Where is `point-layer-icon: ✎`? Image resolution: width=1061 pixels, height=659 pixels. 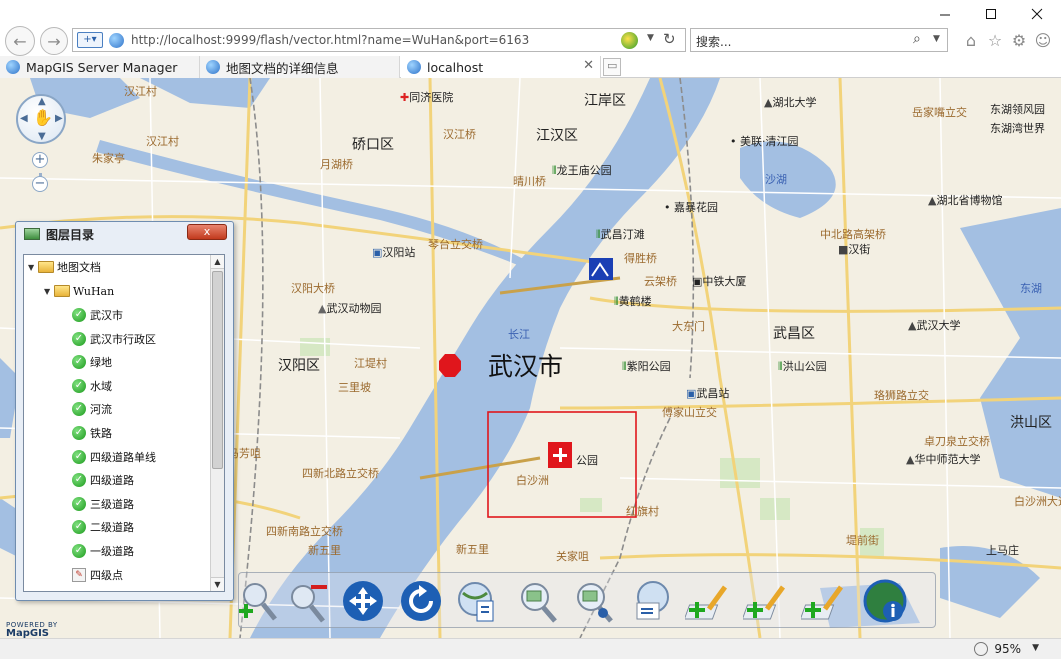 point-layer-icon: ✎ is located at coordinates (79, 574).